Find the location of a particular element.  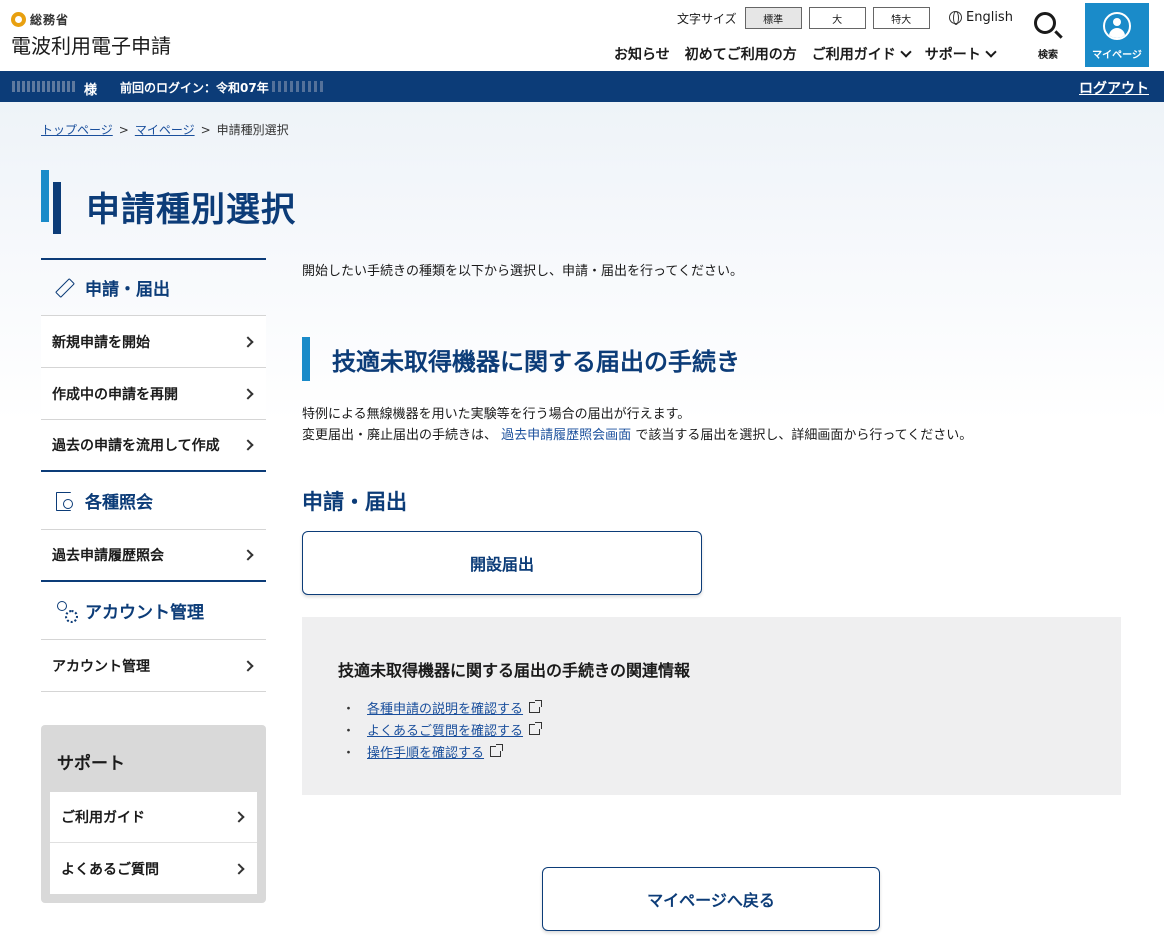

nav-news: お知らせ is located at coordinates (642, 54).